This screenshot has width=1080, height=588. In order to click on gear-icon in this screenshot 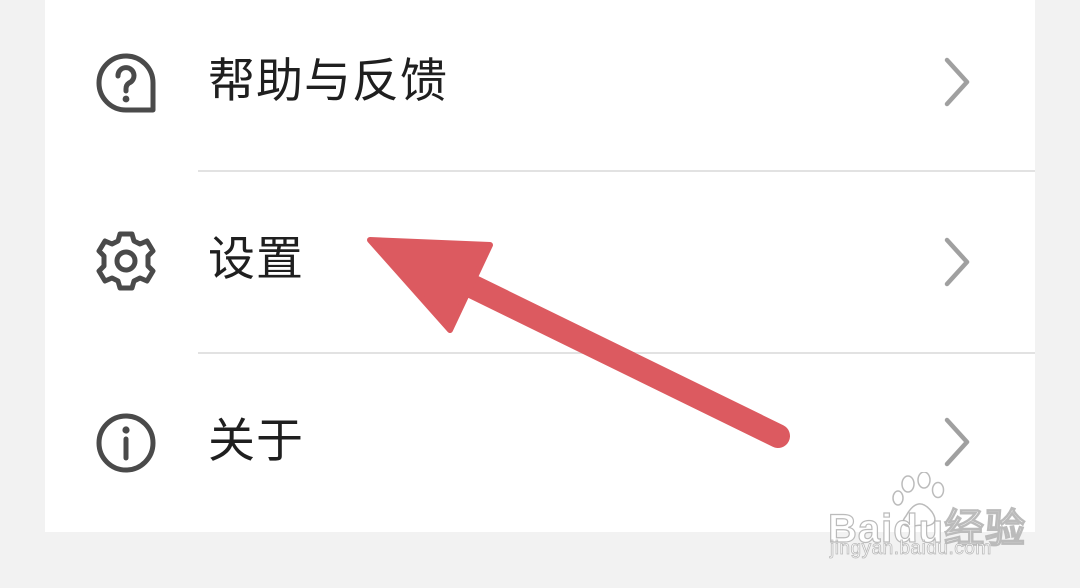, I will do `click(126, 261)`.